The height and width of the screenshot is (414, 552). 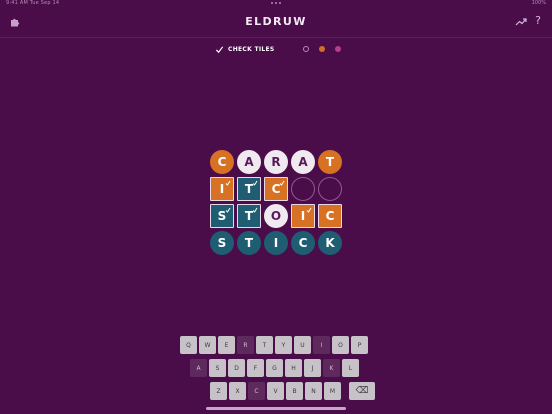 I want to click on board-row: S T O I C, so click(x=276, y=216).